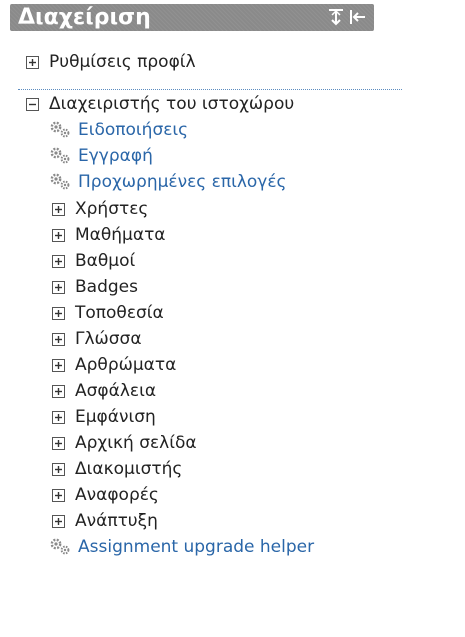 The image size is (465, 637). I want to click on tree-item-appearance: Εμφάνιση, so click(104, 417).